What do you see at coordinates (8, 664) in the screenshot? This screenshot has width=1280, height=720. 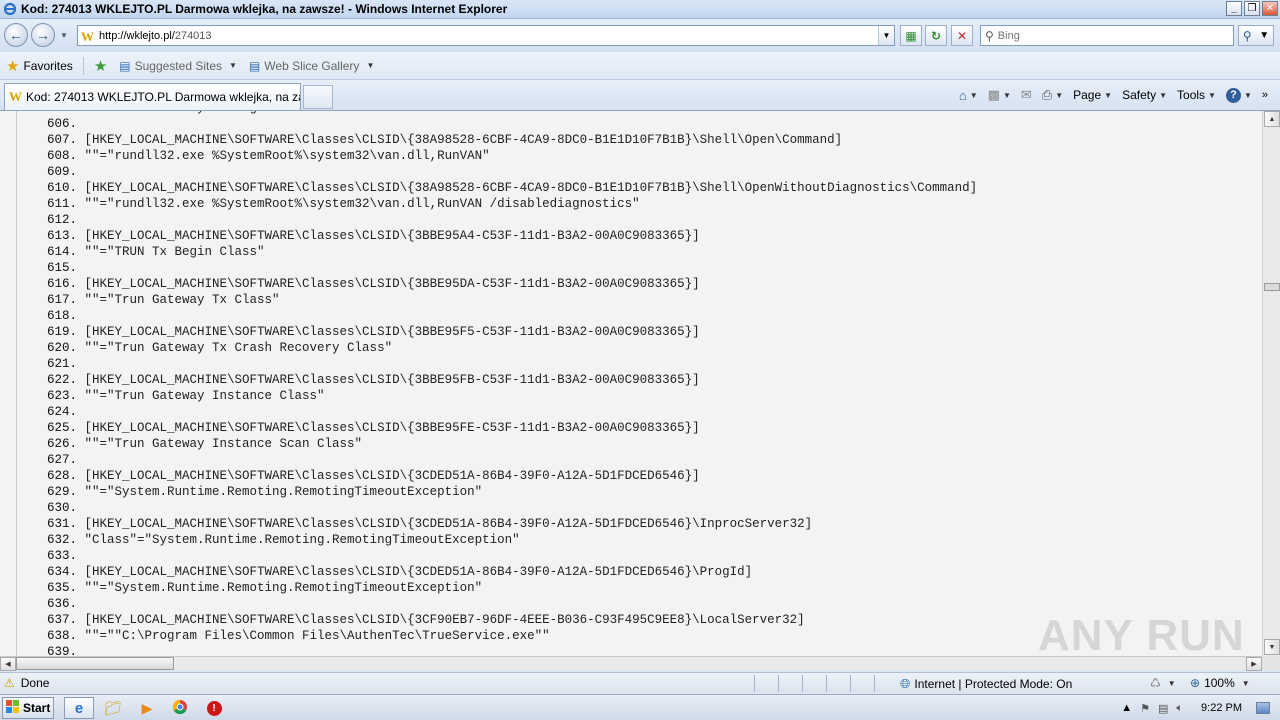 I see `scroll-left-button: ◀` at bounding box center [8, 664].